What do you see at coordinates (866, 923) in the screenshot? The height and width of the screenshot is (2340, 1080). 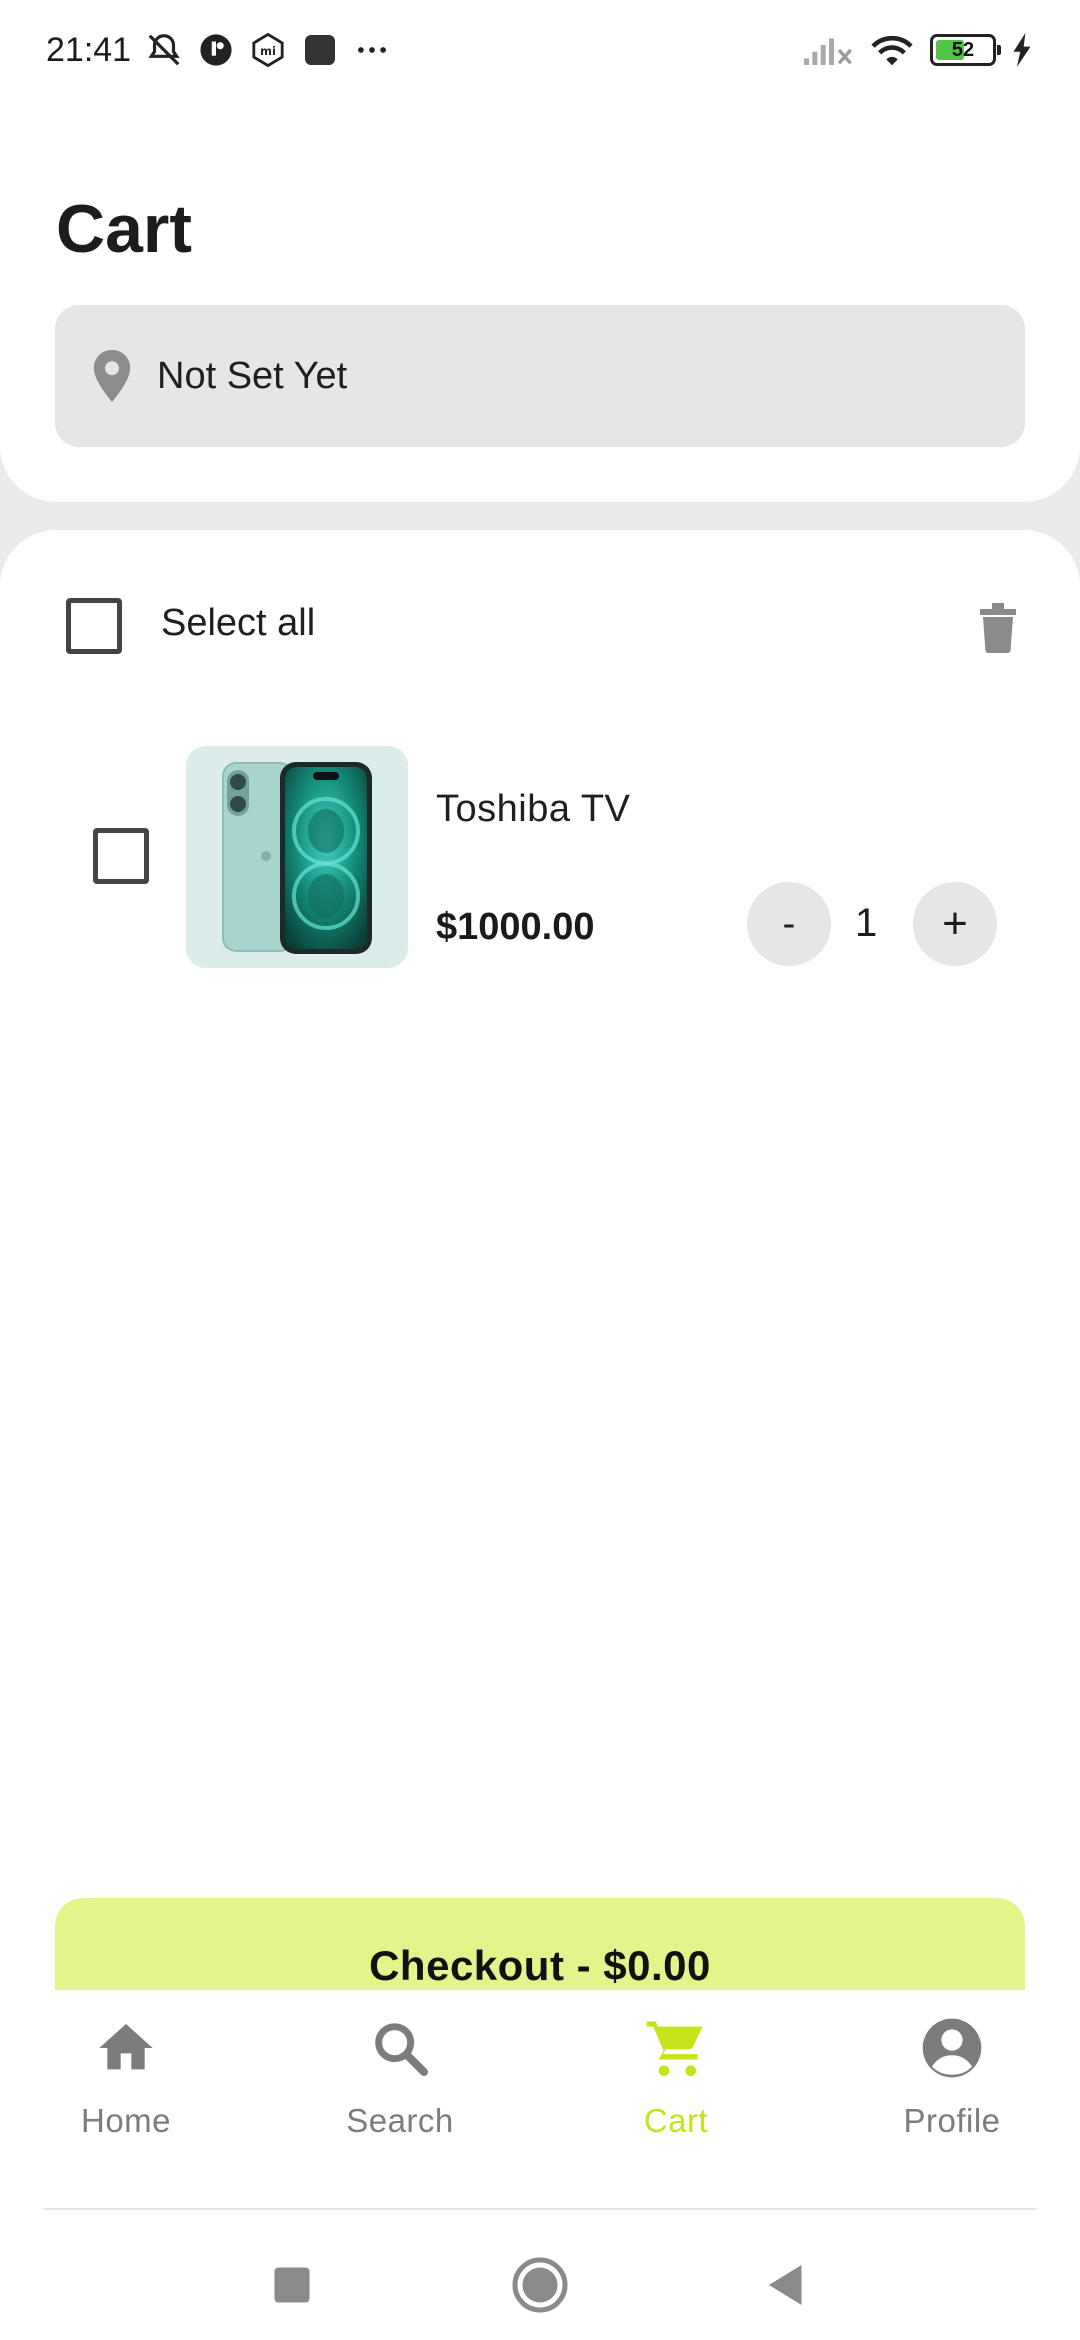 I see `quantity-value: 1` at bounding box center [866, 923].